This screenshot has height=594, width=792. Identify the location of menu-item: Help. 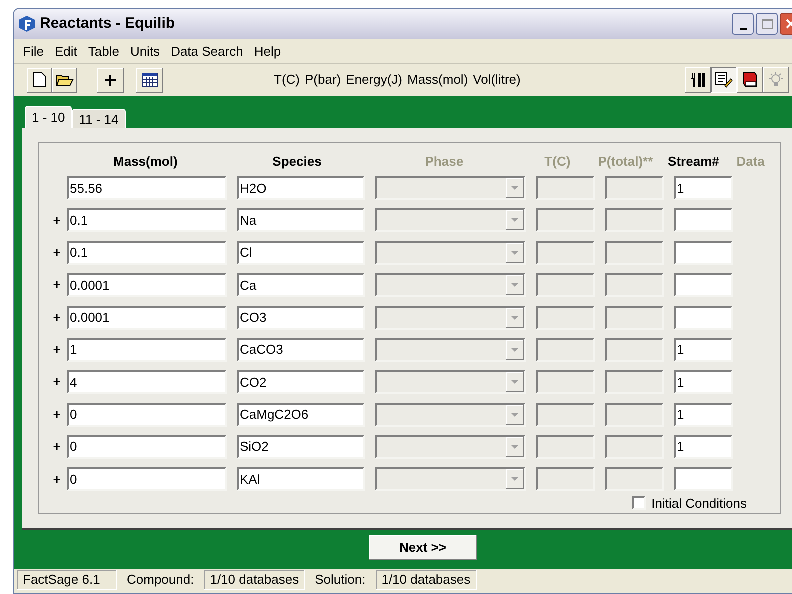
(267, 52).